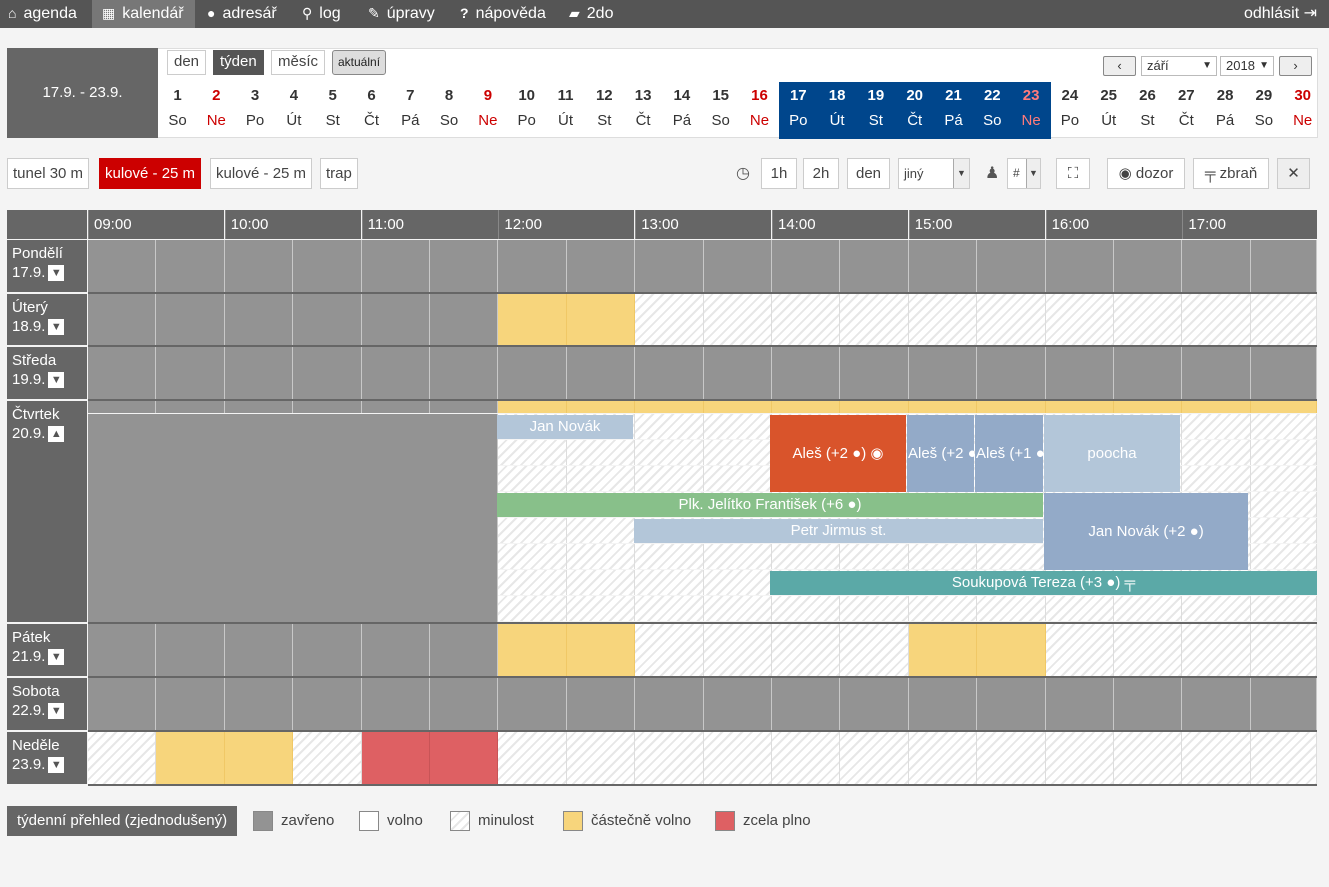 The width and height of the screenshot is (1329, 887). What do you see at coordinates (681, 110) in the screenshot?
I see `day-strip-item: 14 Pá` at bounding box center [681, 110].